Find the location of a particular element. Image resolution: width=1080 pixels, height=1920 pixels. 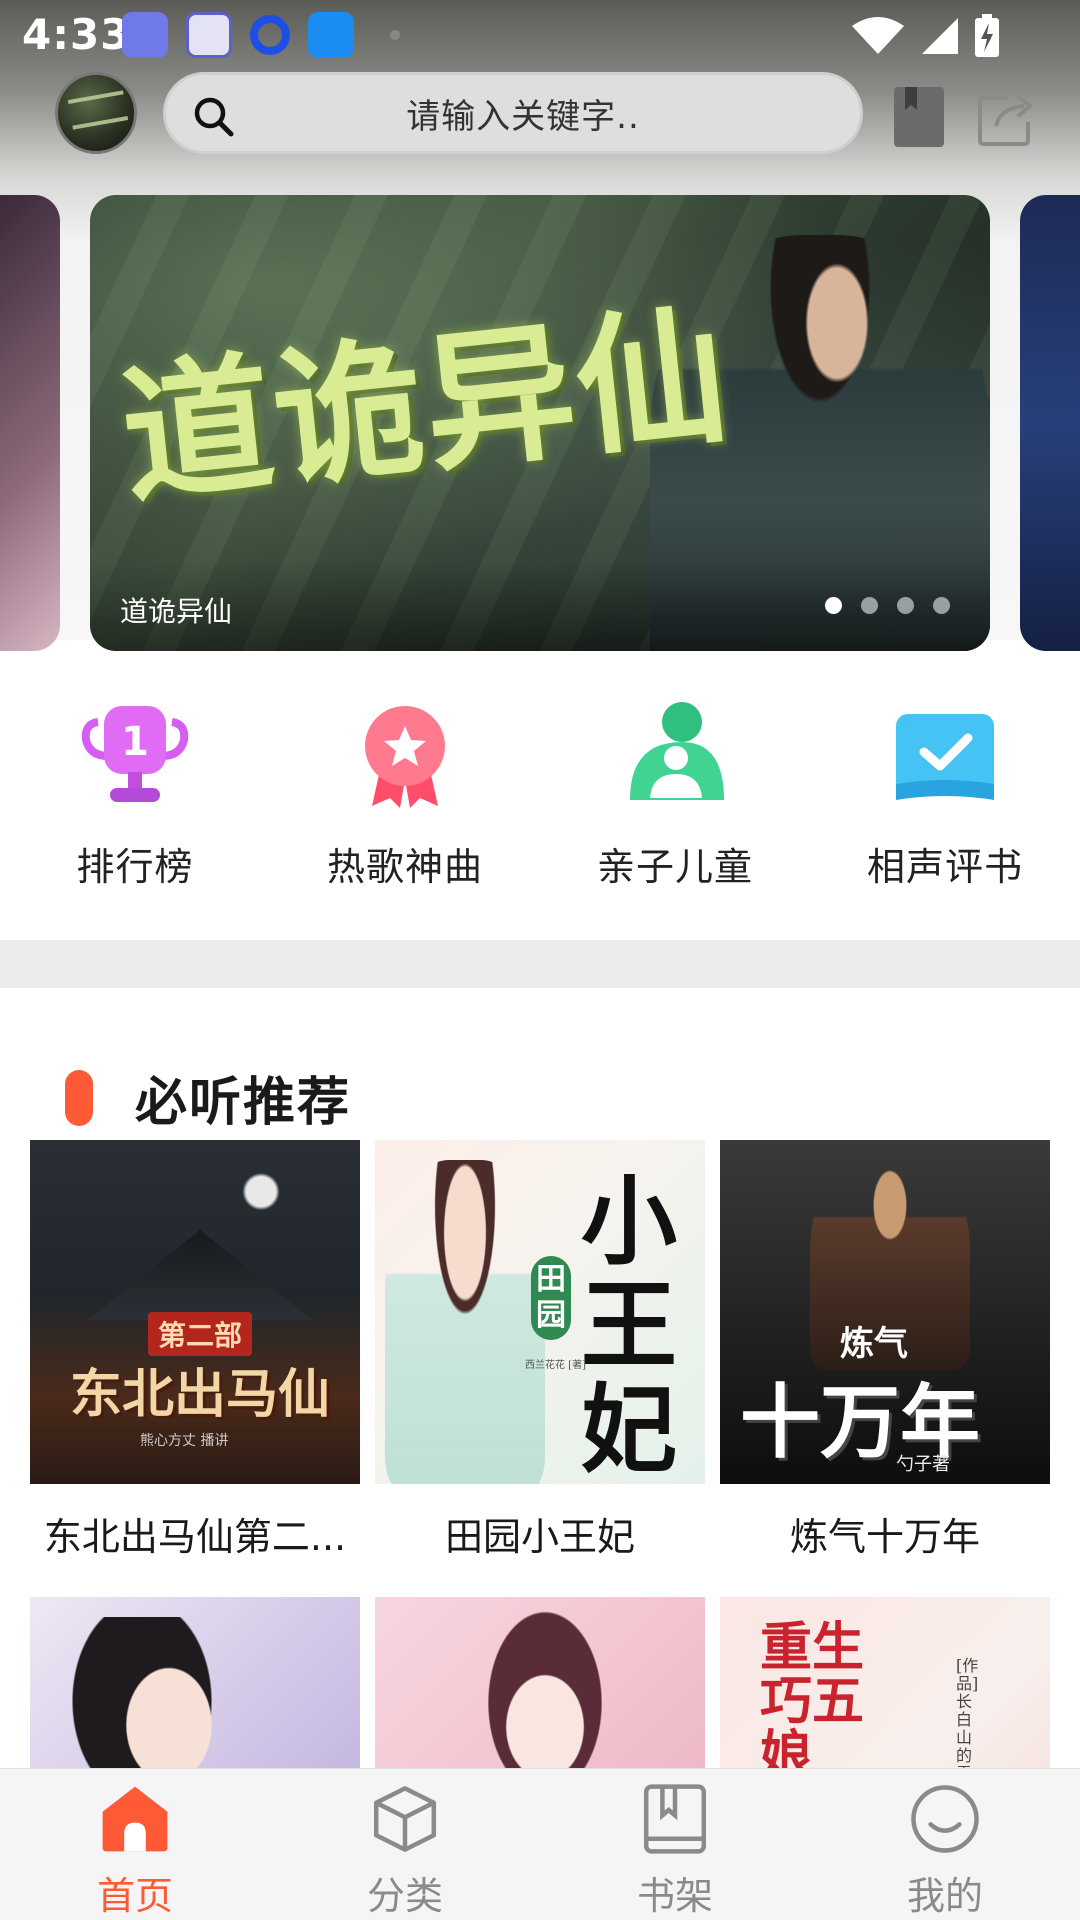

nav-profile: 我的 is located at coordinates (945, 1844).